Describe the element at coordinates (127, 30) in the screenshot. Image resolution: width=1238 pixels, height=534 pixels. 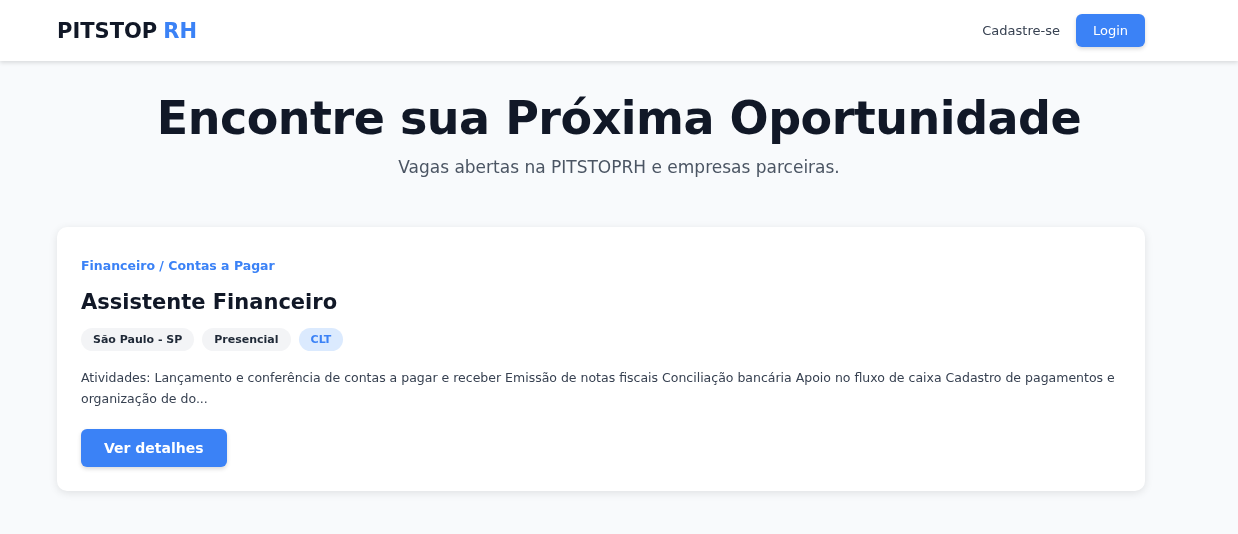
I see `logo: PITSTOP RH` at that location.